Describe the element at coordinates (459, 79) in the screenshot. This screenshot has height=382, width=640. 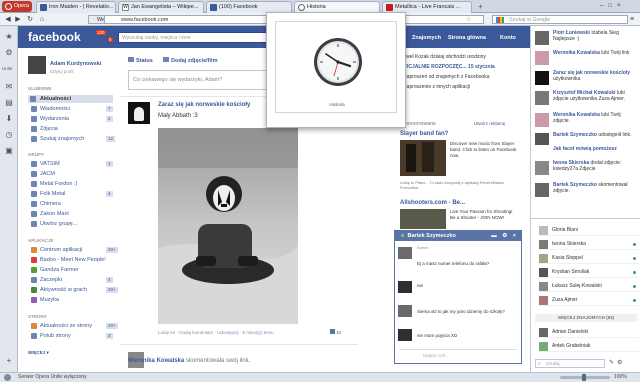
I see `reminder-invites: 2 zaproszeń od znajomych z Facebooka` at that location.